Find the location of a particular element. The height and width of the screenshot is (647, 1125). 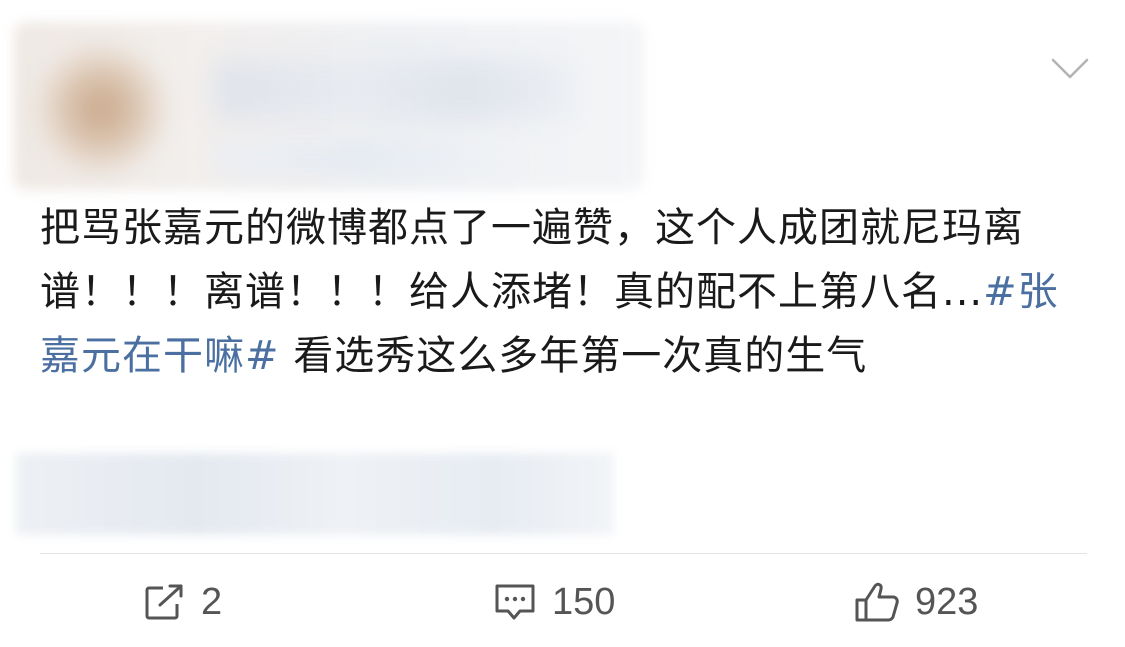

post-header-blurred is located at coordinates (329, 106).